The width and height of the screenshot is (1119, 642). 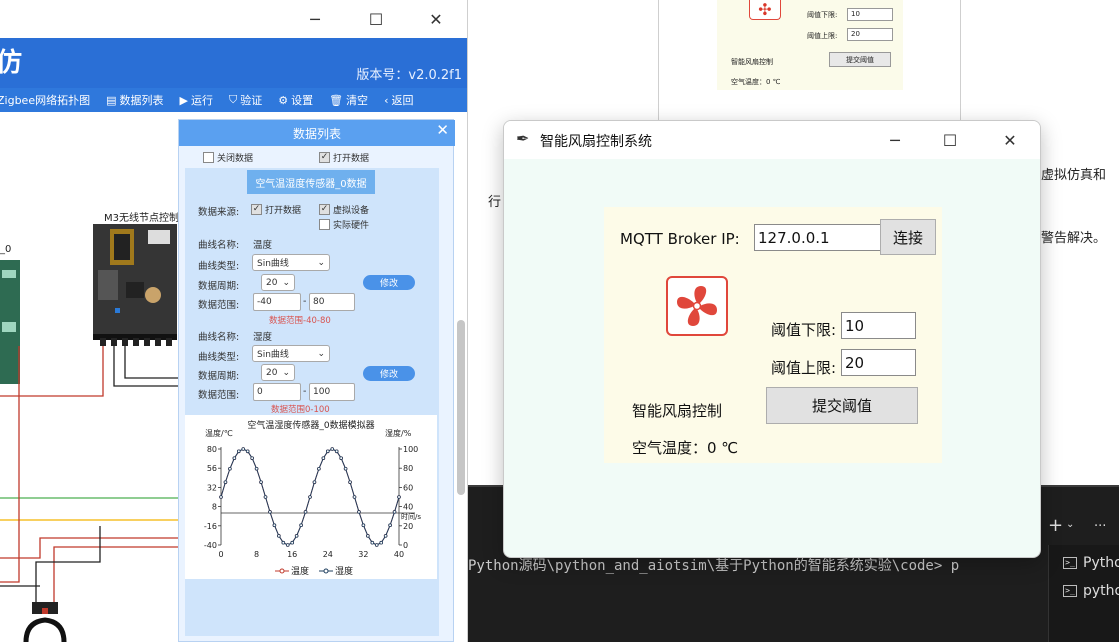 I want to click on curve2-range-label: 数据范围:, so click(x=219, y=395).